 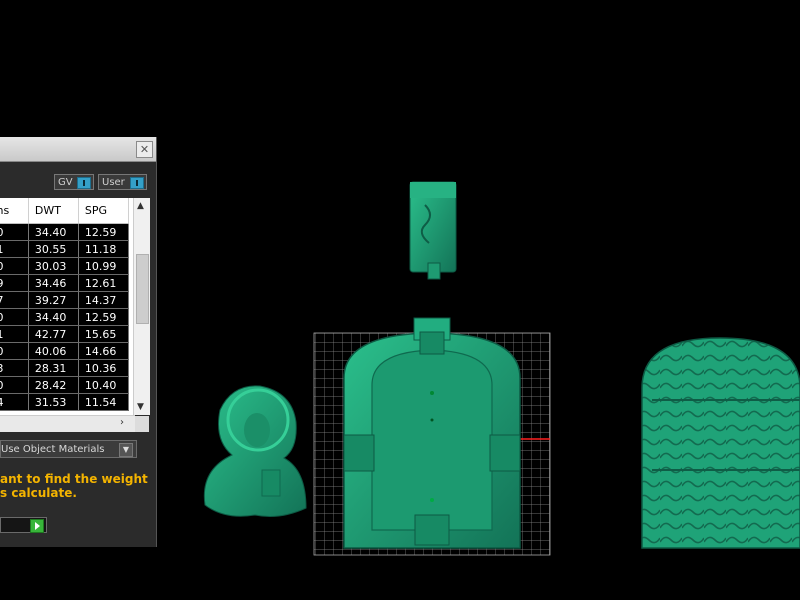 What do you see at coordinates (53, 402) in the screenshot?
I see `table-cell: 31.53` at bounding box center [53, 402].